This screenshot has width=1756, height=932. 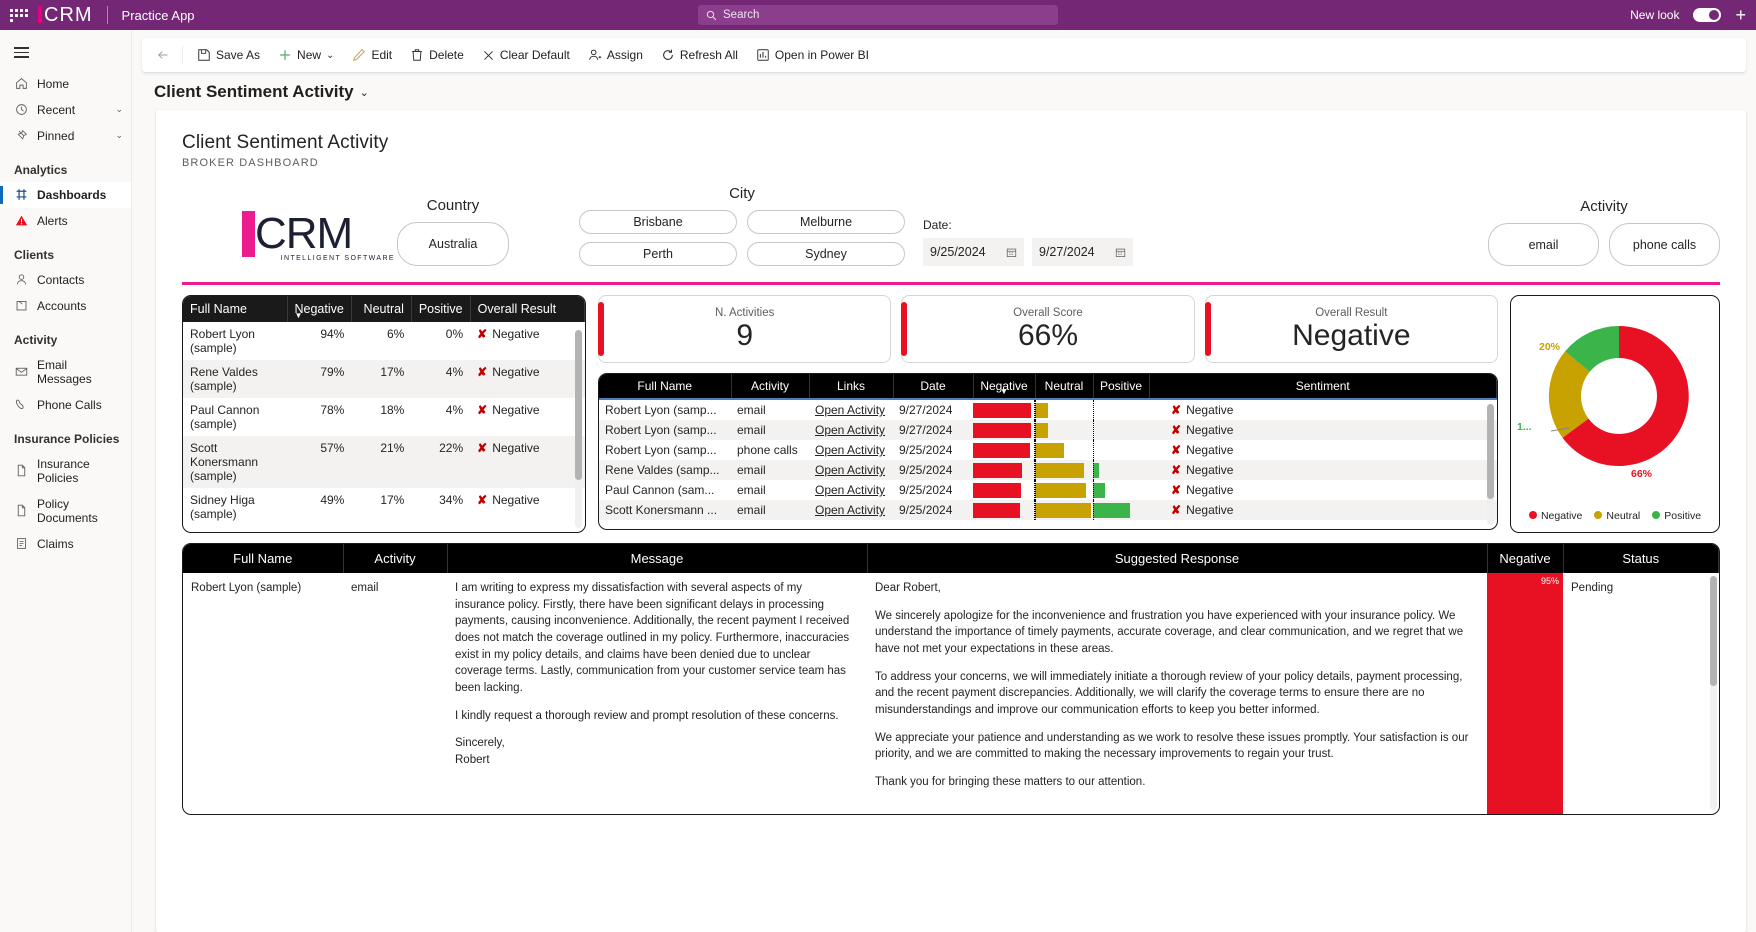 I want to click on delete-button: Delete, so click(x=437, y=55).